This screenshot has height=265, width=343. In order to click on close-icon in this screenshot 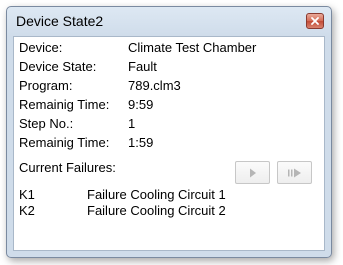, I will do `click(315, 21)`.